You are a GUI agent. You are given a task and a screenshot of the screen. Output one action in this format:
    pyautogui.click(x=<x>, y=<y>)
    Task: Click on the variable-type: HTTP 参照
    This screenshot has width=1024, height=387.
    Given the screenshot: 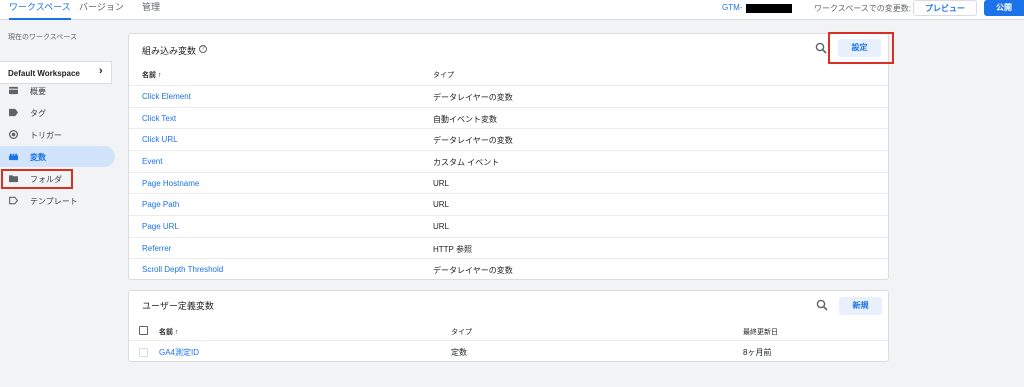 What is the action you would take?
    pyautogui.click(x=452, y=249)
    